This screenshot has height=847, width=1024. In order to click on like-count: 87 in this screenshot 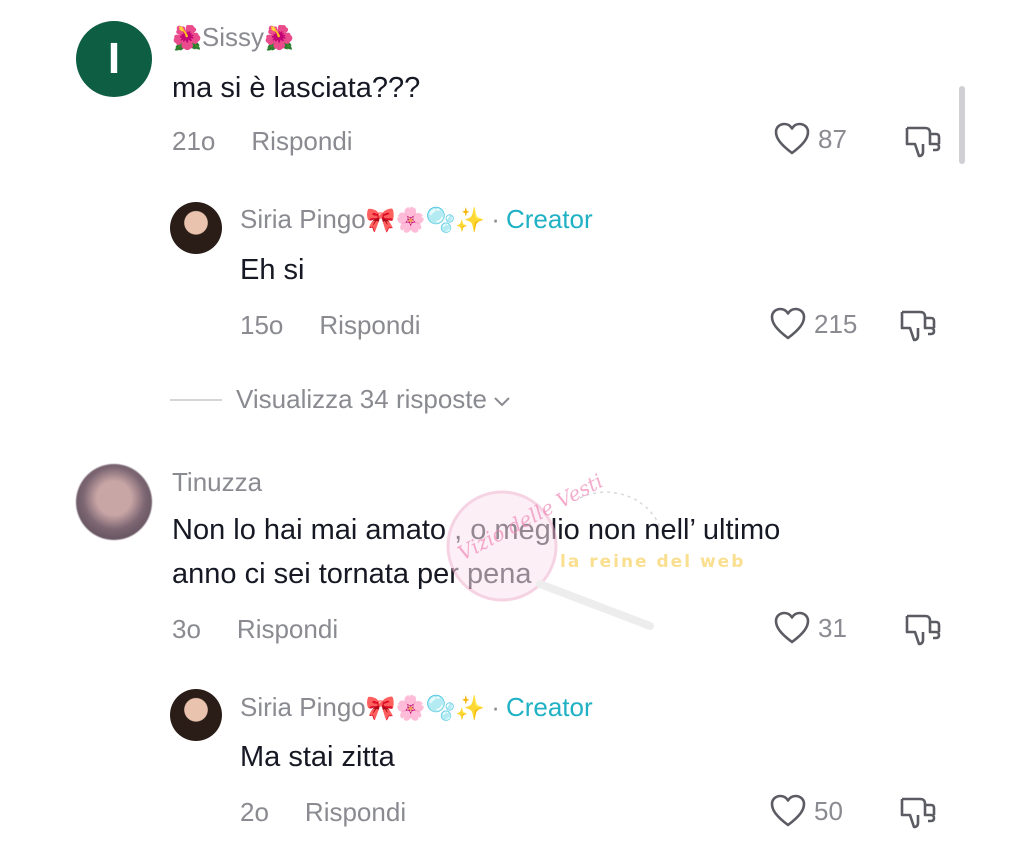, I will do `click(832, 138)`.